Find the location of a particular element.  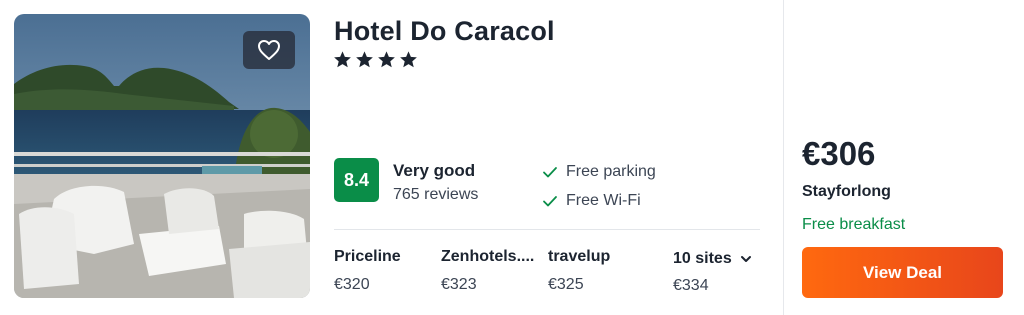

amenity-free-wifi: Free Wi-Fi is located at coordinates (591, 201).